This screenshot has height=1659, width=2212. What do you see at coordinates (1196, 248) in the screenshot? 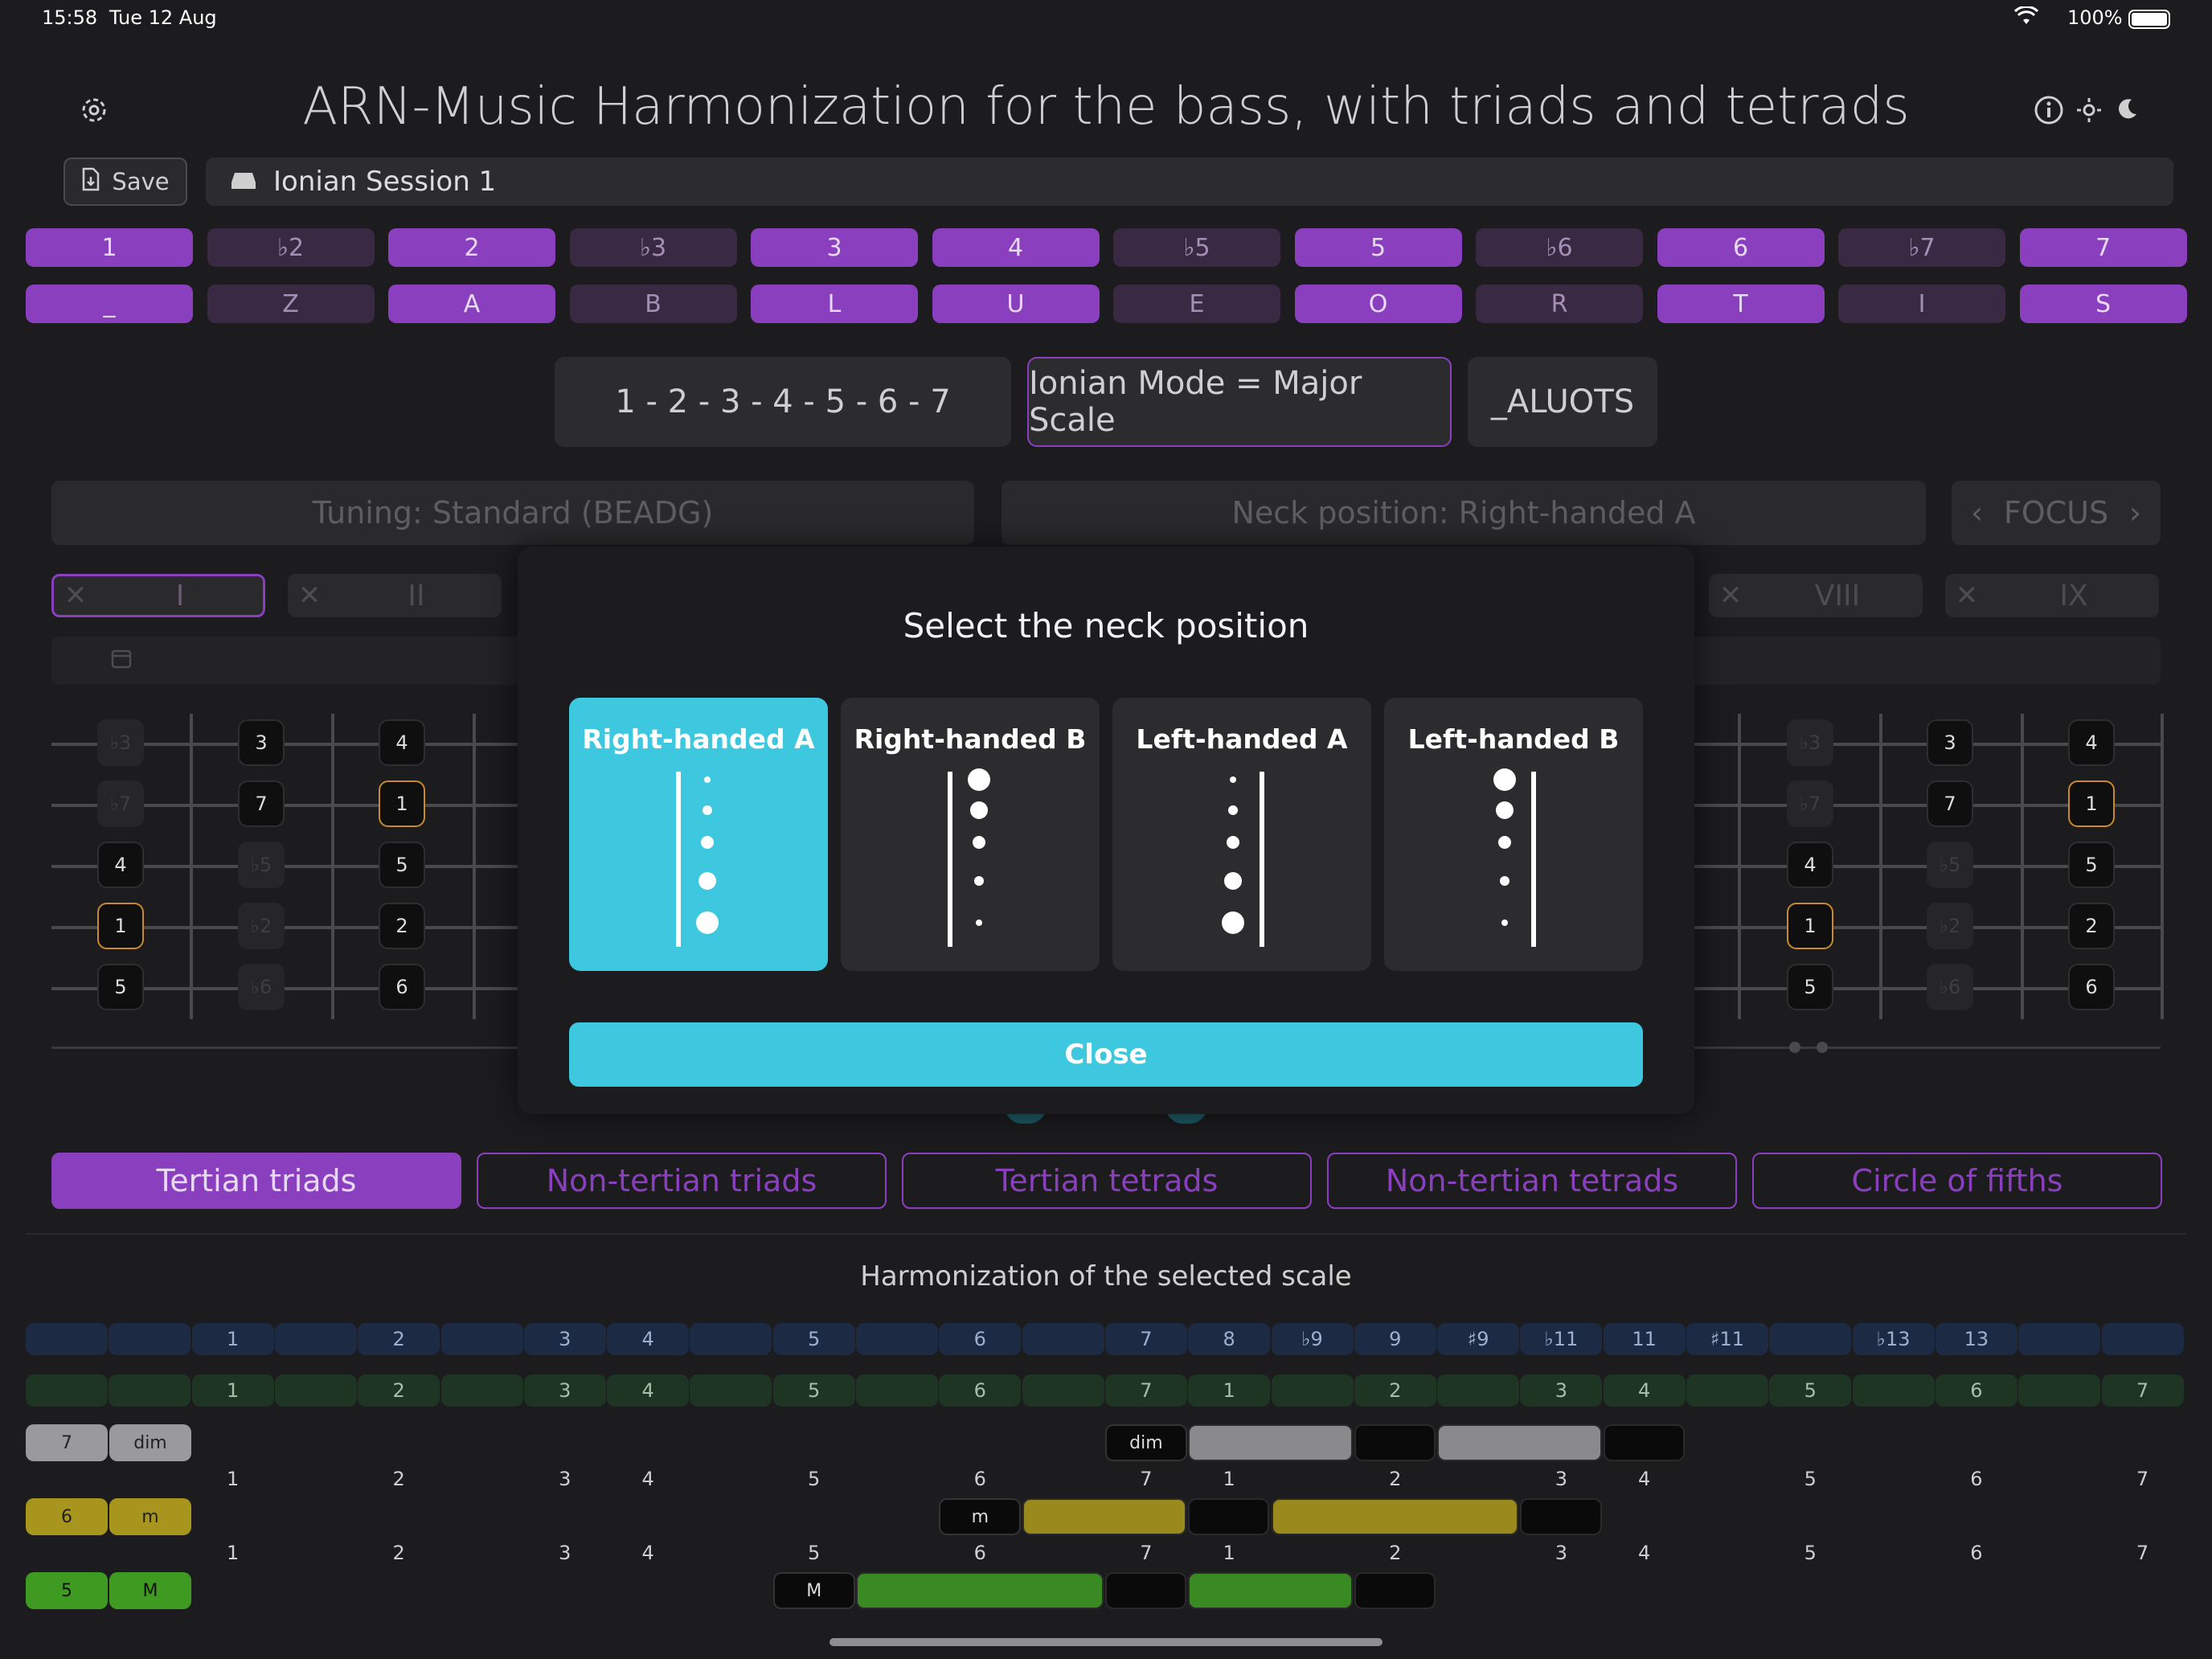
I see `degree-button: ♭5` at bounding box center [1196, 248].